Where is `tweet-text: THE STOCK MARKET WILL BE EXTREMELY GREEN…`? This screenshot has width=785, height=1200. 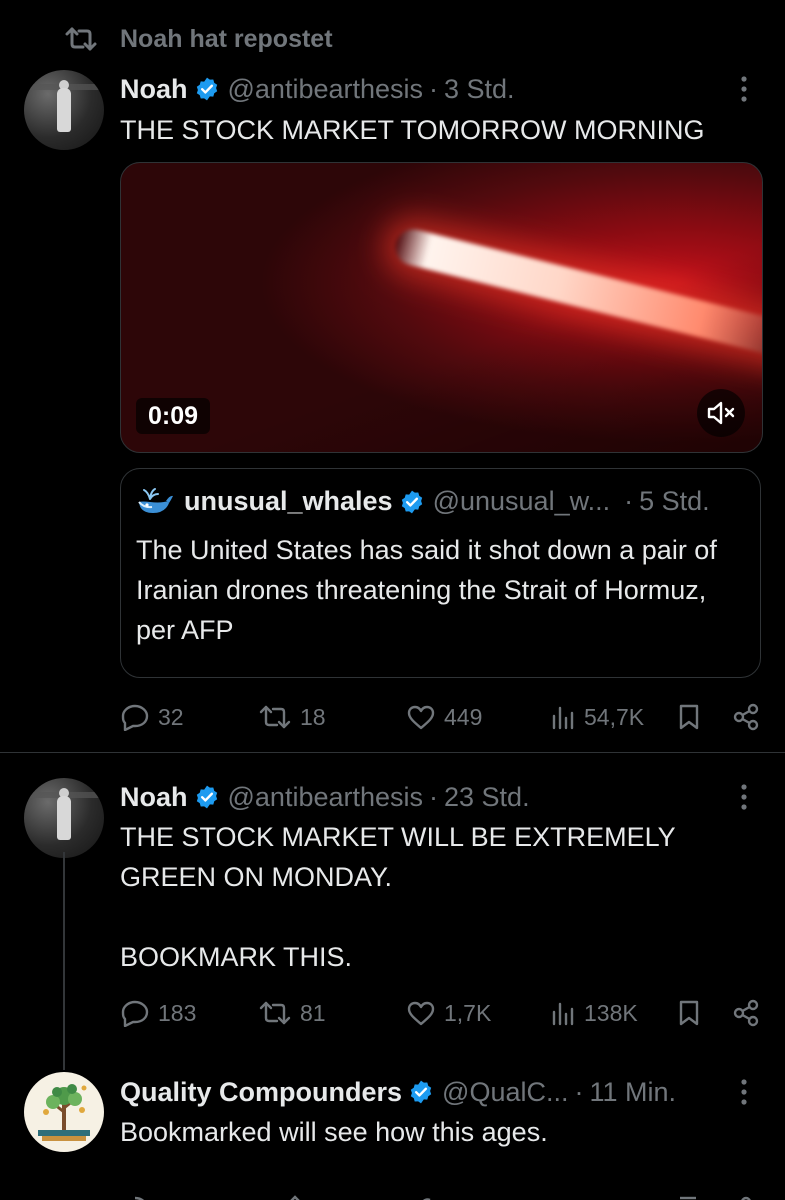
tweet-text: THE STOCK MARKET WILL BE EXTREMELY GREEN… is located at coordinates (398, 897).